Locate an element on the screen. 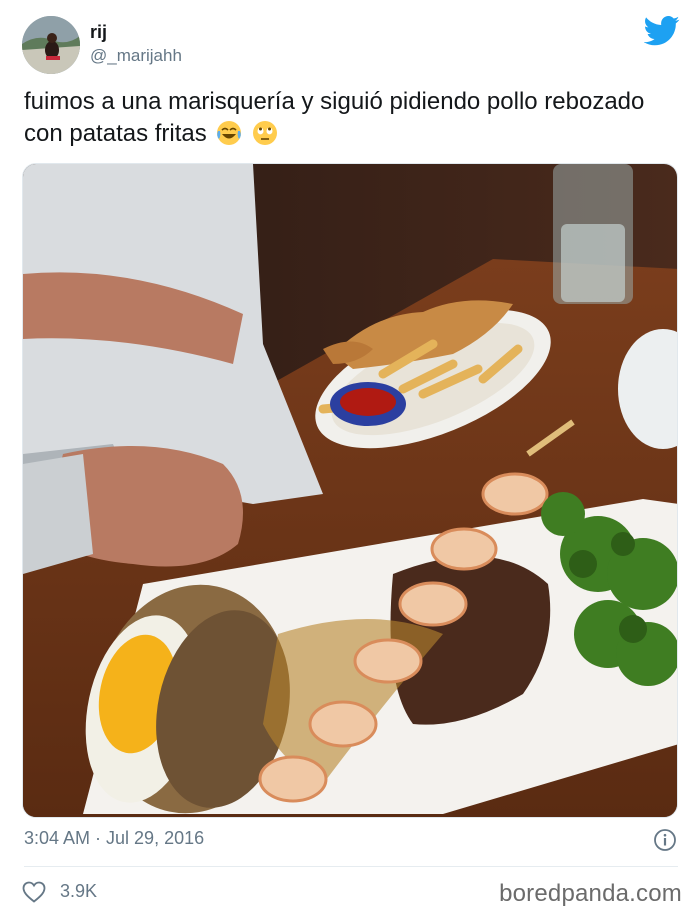 The width and height of the screenshot is (700, 920). like-count: 3.9K is located at coordinates (79, 891).